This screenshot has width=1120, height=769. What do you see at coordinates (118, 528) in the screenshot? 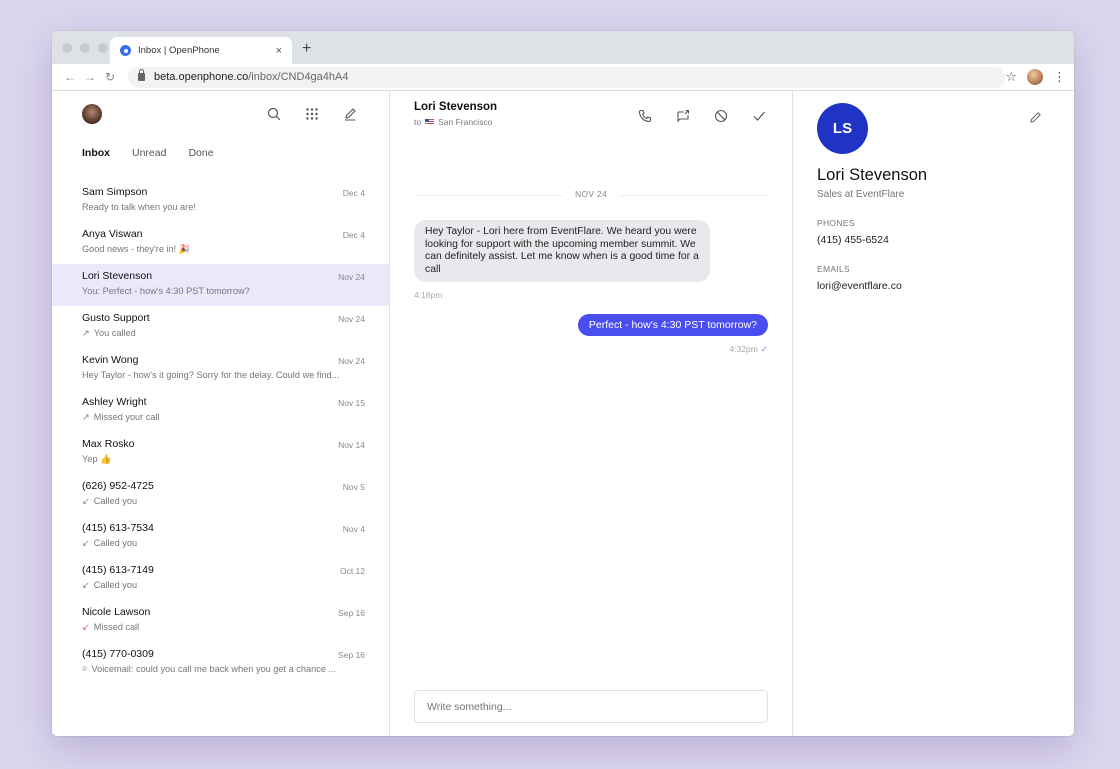
I see `conversation-name: (415) 613-7534` at bounding box center [118, 528].